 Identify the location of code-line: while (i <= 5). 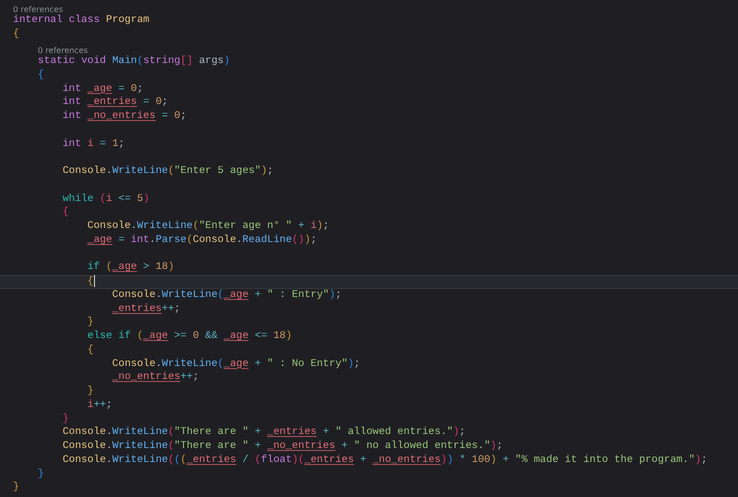
(106, 199).